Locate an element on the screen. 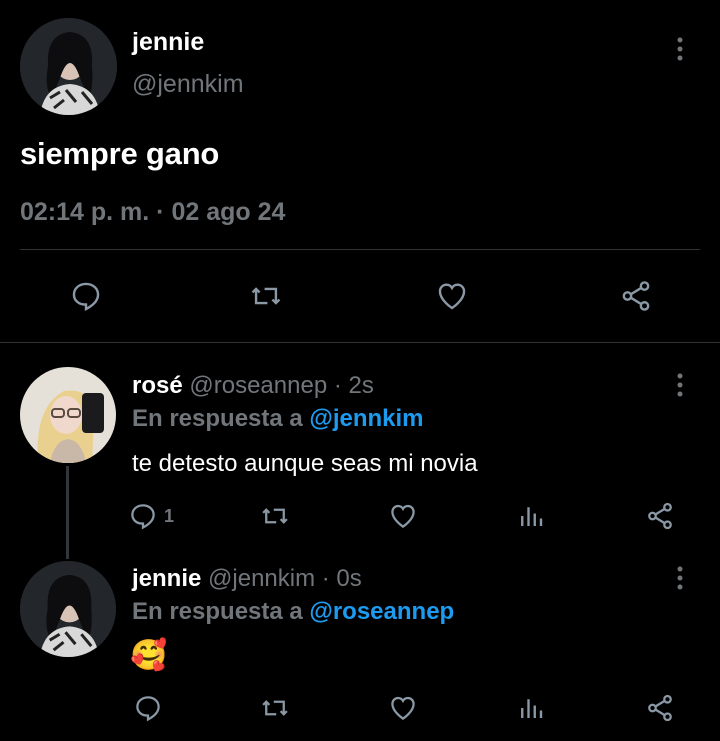 This screenshot has width=720, height=741. reply-header: rosé @roseannep · 2s is located at coordinates (253, 386).